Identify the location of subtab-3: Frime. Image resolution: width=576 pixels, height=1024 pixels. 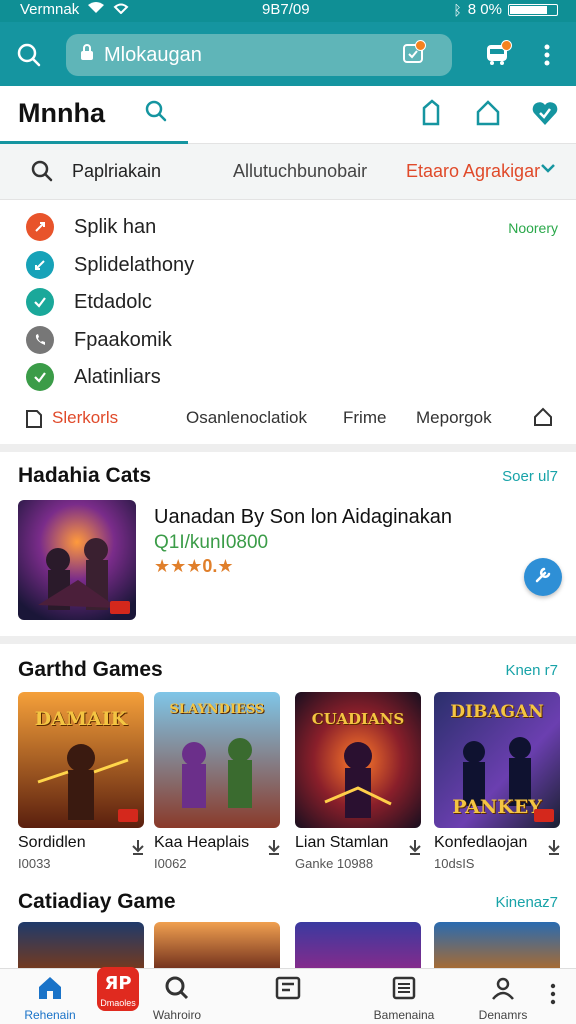
(364, 418).